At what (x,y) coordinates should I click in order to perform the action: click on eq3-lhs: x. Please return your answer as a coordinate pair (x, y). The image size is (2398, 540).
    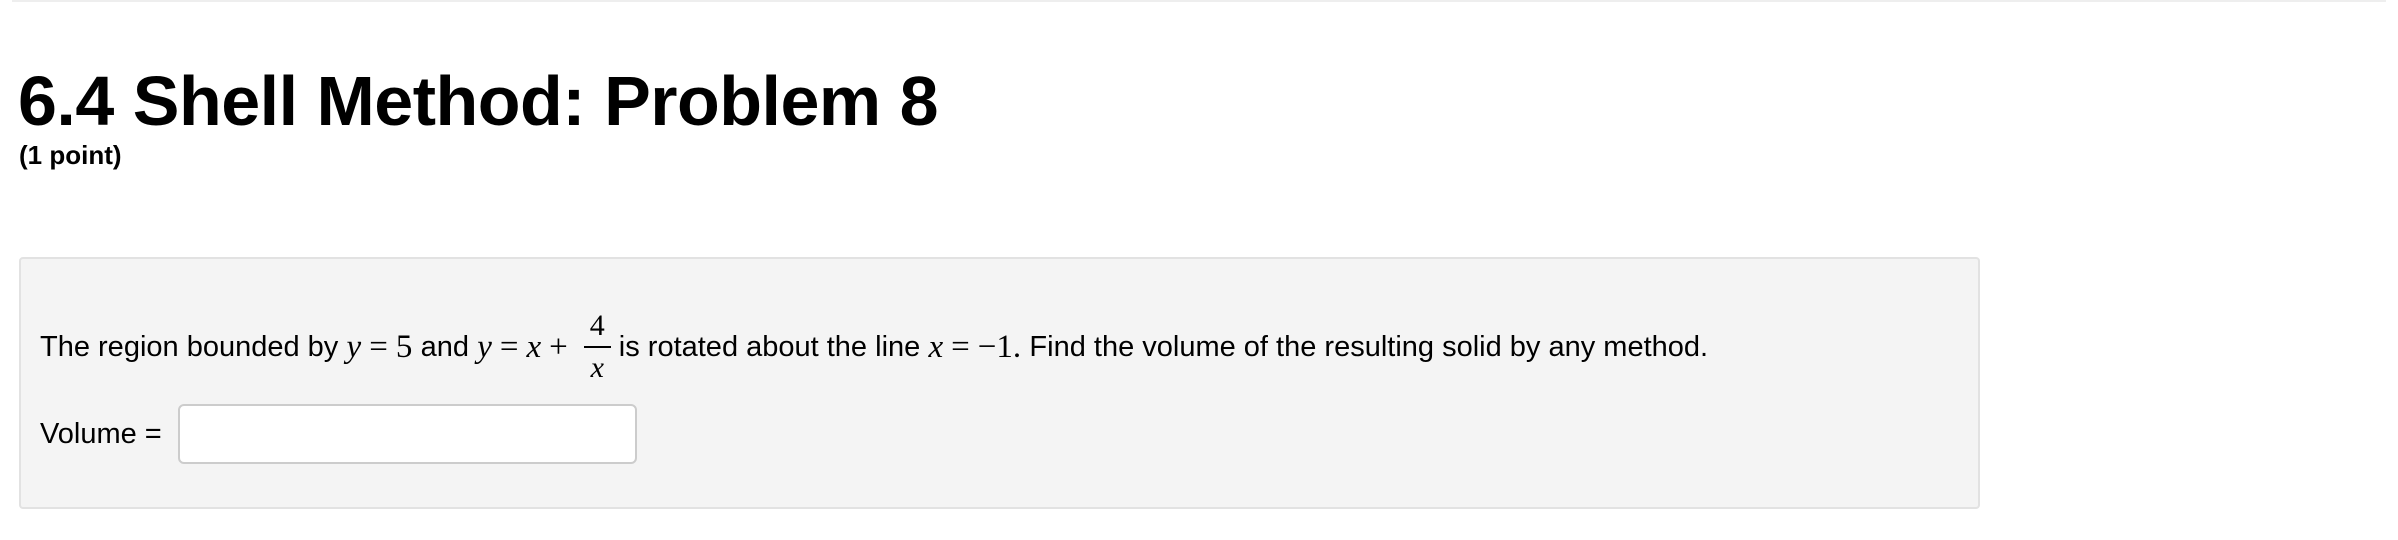
    Looking at the image, I should click on (936, 346).